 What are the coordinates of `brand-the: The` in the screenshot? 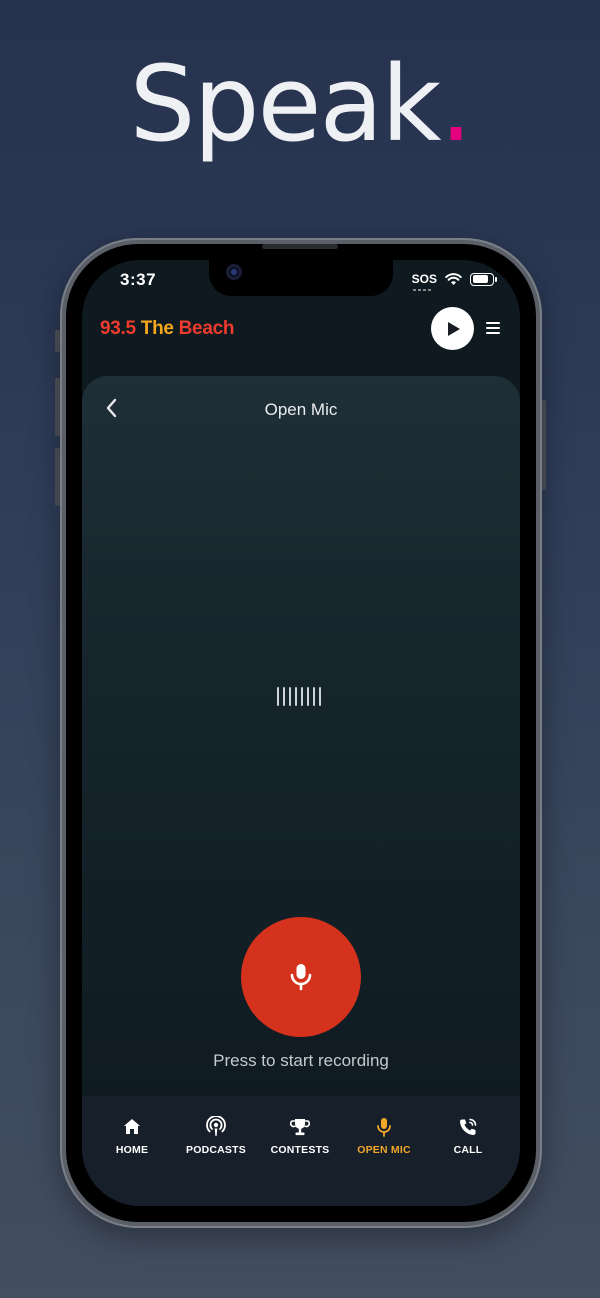 It's located at (157, 328).